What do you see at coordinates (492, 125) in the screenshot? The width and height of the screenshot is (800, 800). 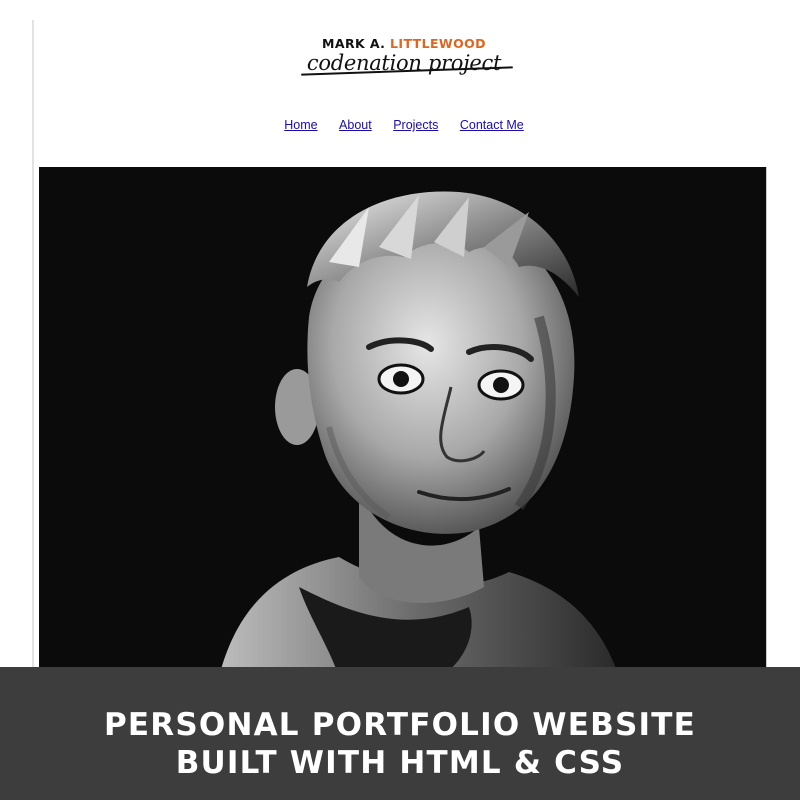 I see `nav-link-contact: Contact Me` at bounding box center [492, 125].